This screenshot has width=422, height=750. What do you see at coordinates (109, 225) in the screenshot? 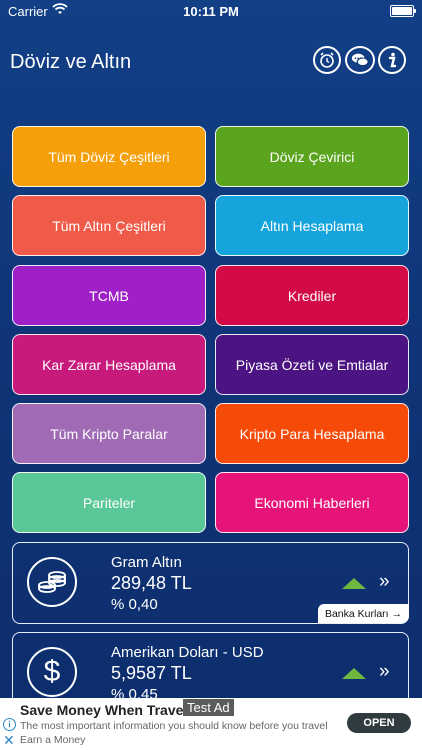
I see `menu-tile-all-gold: Tüm Altın Çeşitleri` at bounding box center [109, 225].